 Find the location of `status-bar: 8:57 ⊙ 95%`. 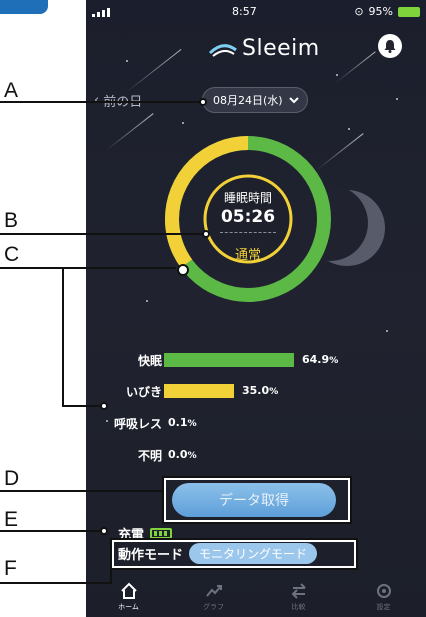

status-bar: 8:57 ⊙ 95% is located at coordinates (256, 12).